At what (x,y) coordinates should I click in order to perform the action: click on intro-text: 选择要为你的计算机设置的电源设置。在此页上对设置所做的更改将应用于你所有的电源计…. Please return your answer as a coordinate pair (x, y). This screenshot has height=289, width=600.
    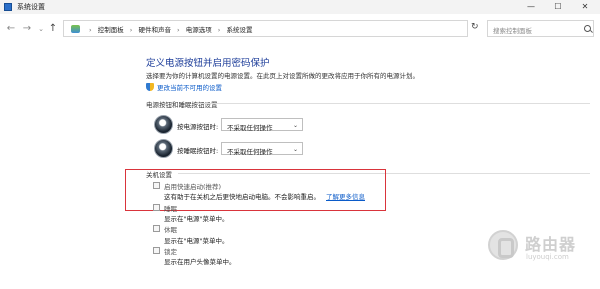
    Looking at the image, I should click on (282, 76).